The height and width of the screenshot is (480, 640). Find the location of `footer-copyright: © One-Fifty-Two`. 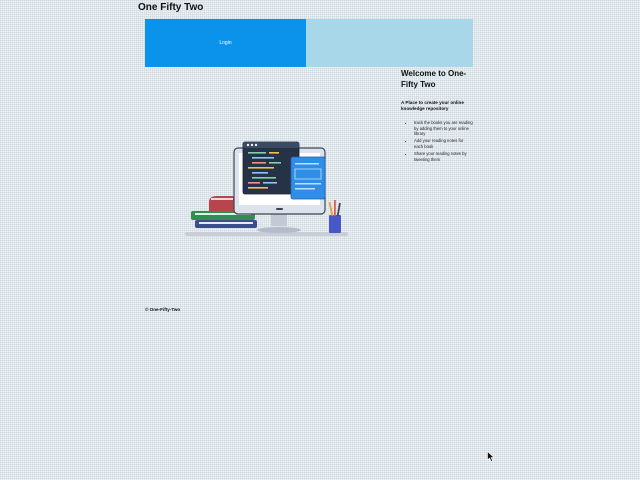

footer-copyright: © One-Fifty-Two is located at coordinates (163, 309).